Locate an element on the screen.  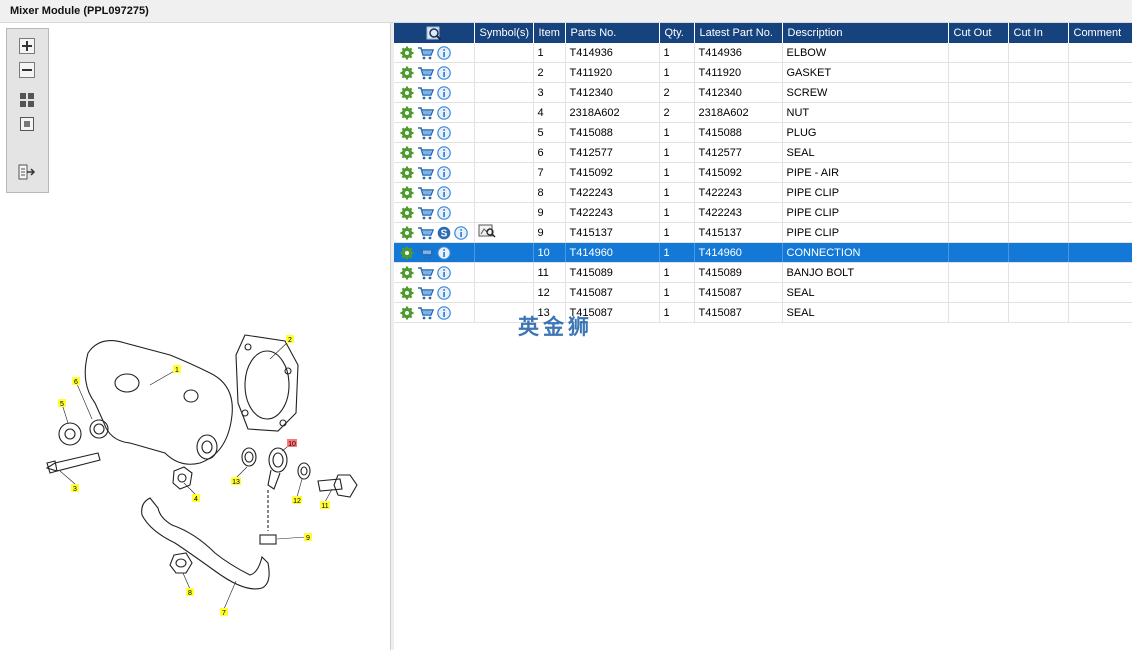
item-cell: 8 is located at coordinates (549, 192).